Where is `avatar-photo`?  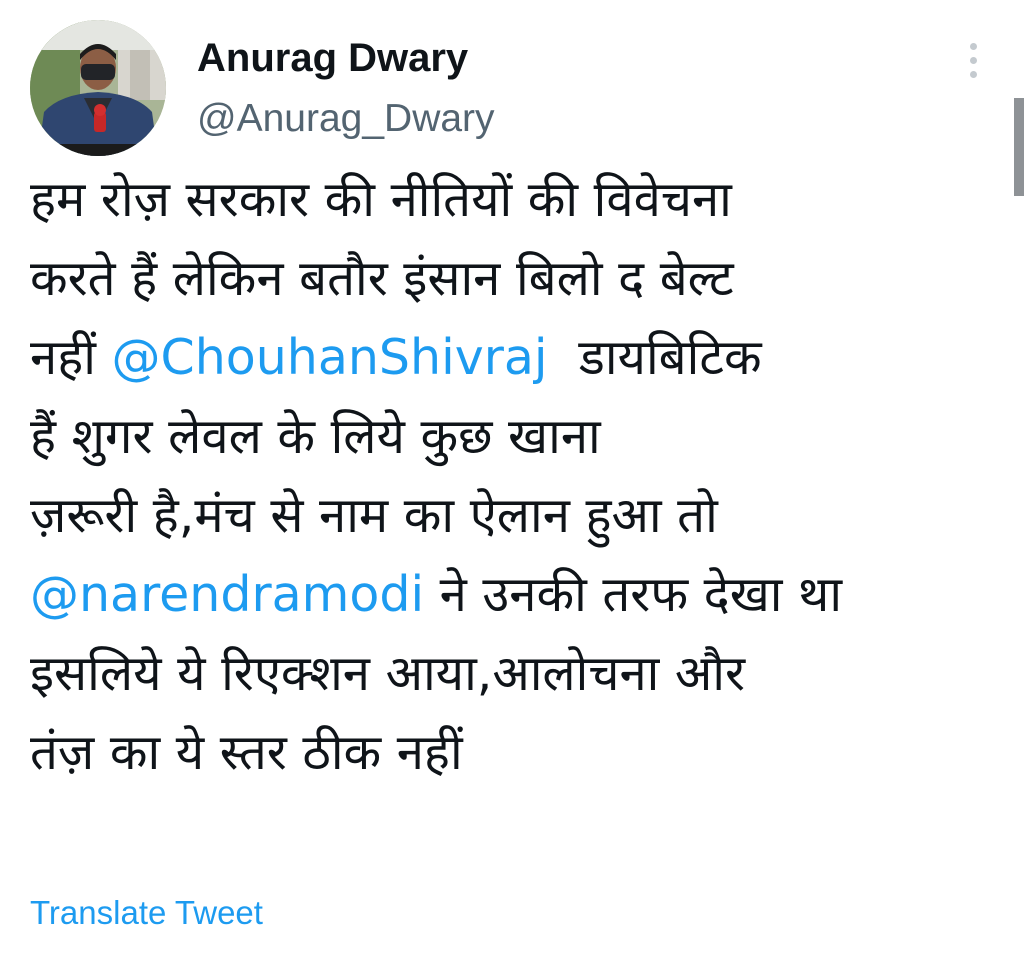
avatar-photo is located at coordinates (98, 88).